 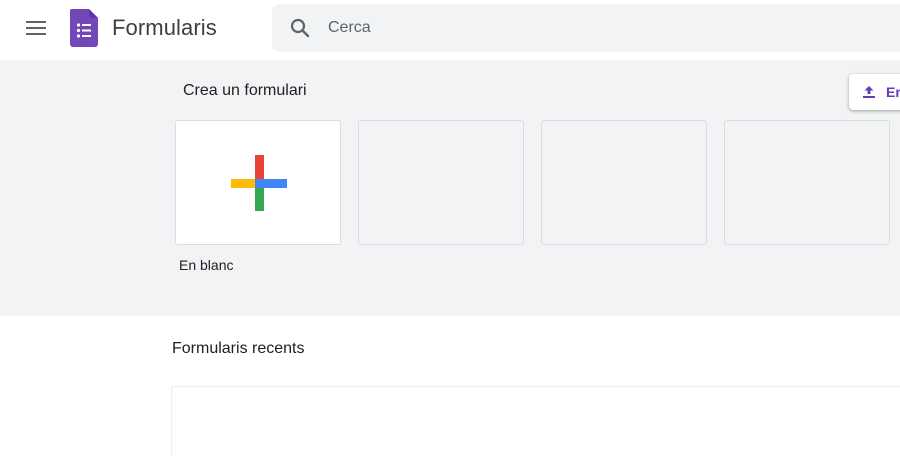 I want to click on top-app-bar: Formularis, so click(x=450, y=29).